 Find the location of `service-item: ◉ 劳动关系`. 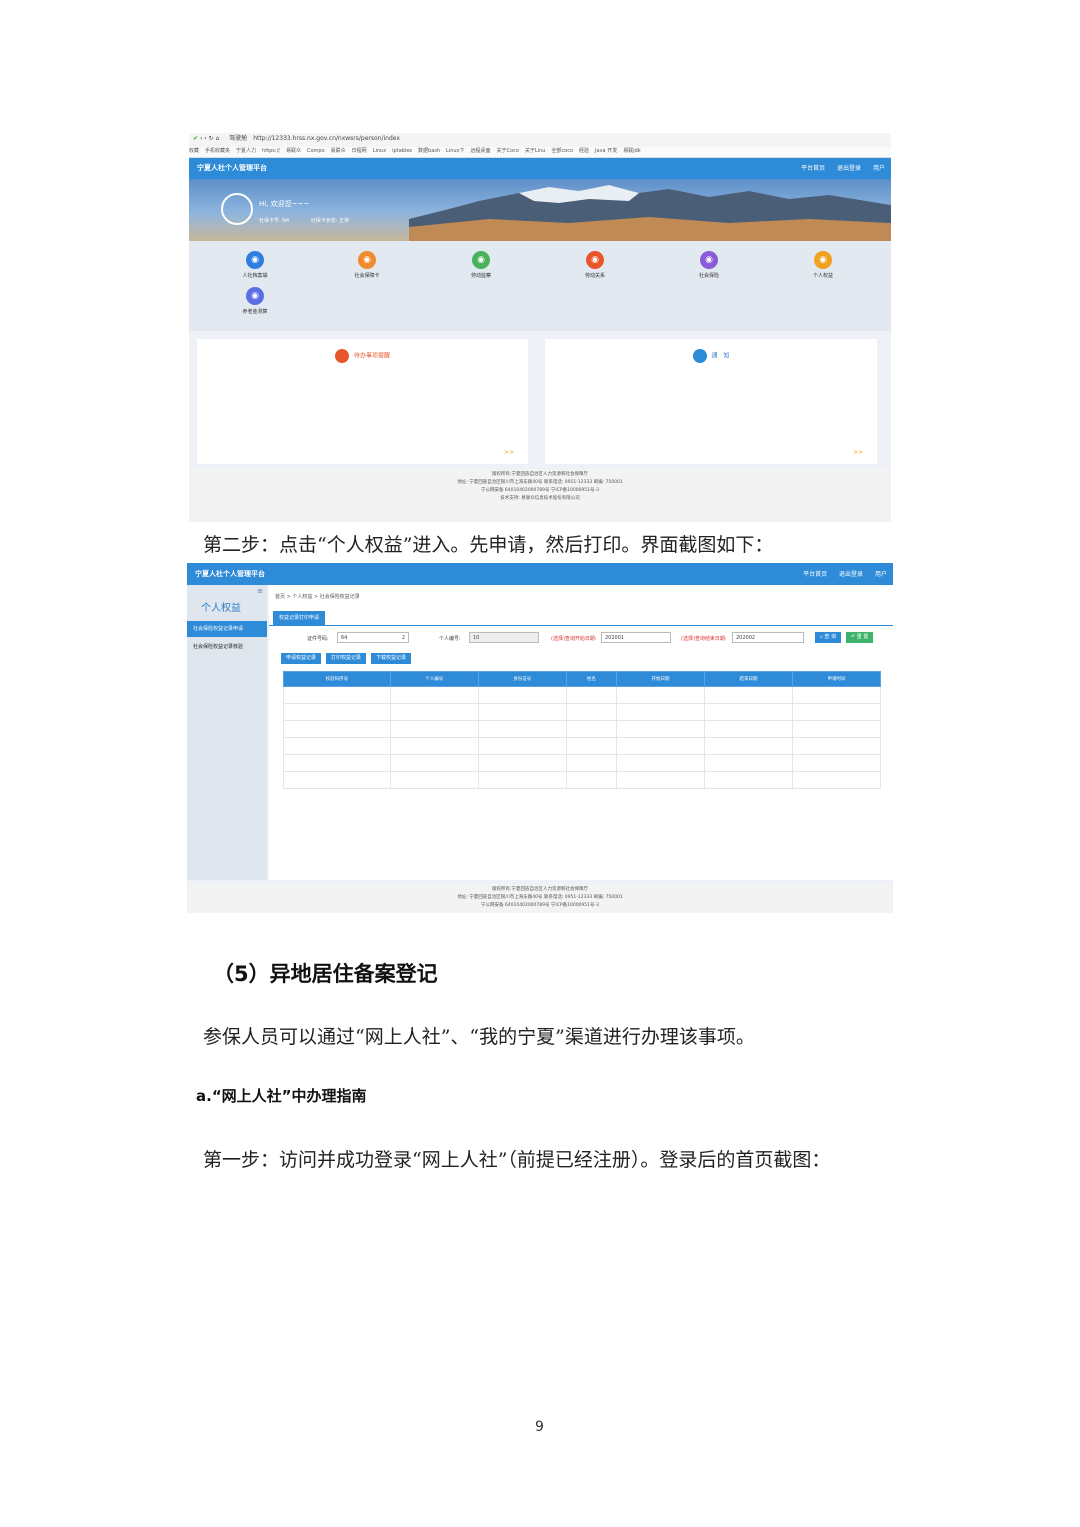

service-item: ◉ 劳动关系 is located at coordinates (595, 265).